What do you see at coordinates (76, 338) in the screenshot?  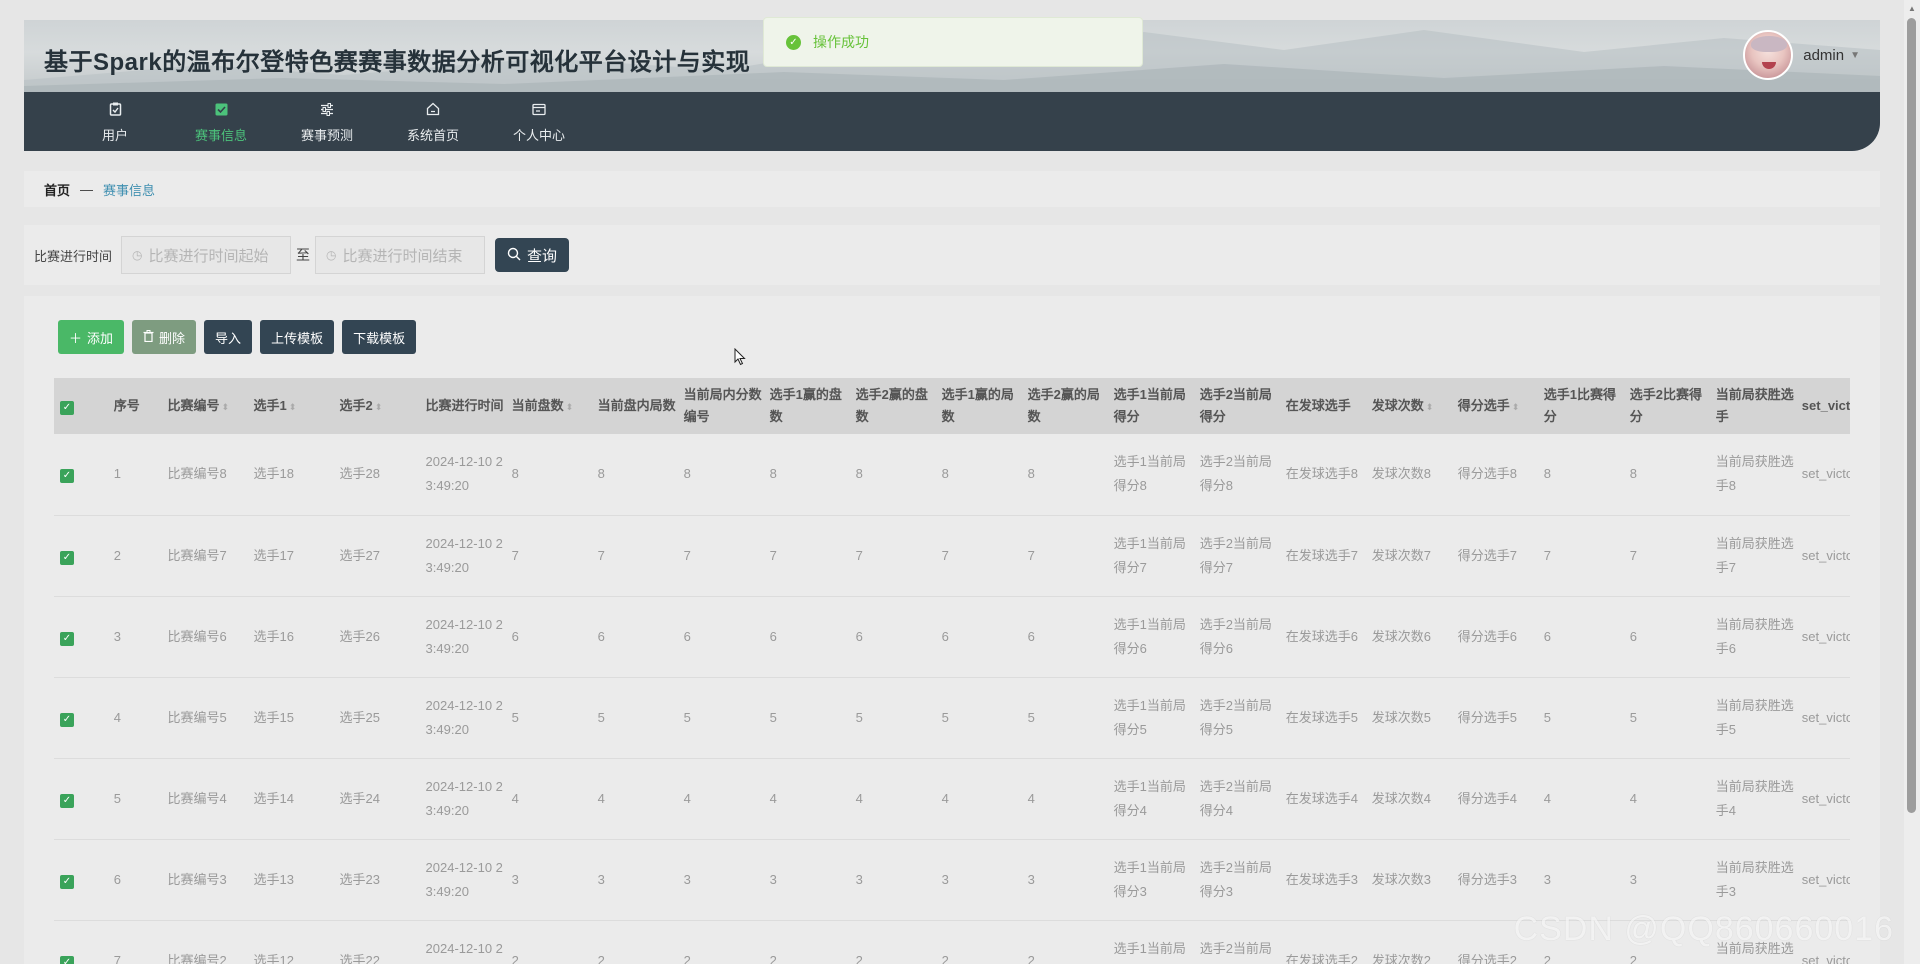 I see `plus-icon: ＋` at bounding box center [76, 338].